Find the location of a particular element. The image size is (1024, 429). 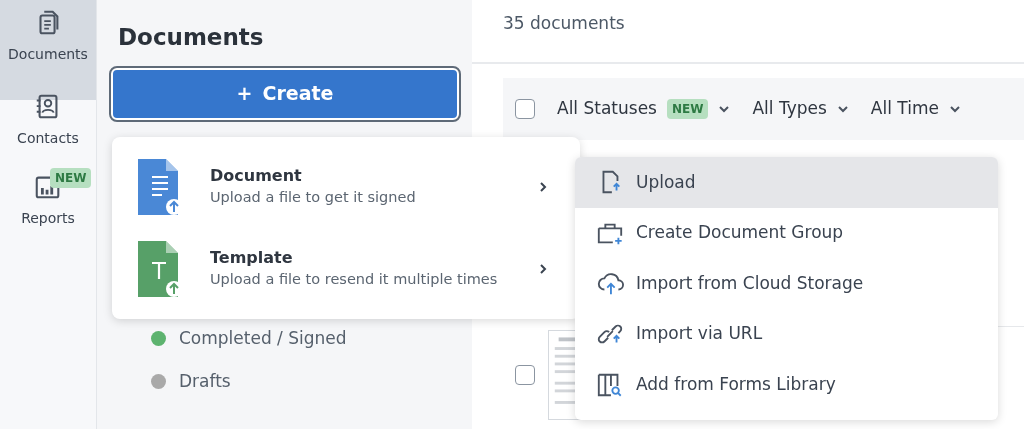

menu-item-description: Upload a file to resend it multiple times is located at coordinates (354, 280).